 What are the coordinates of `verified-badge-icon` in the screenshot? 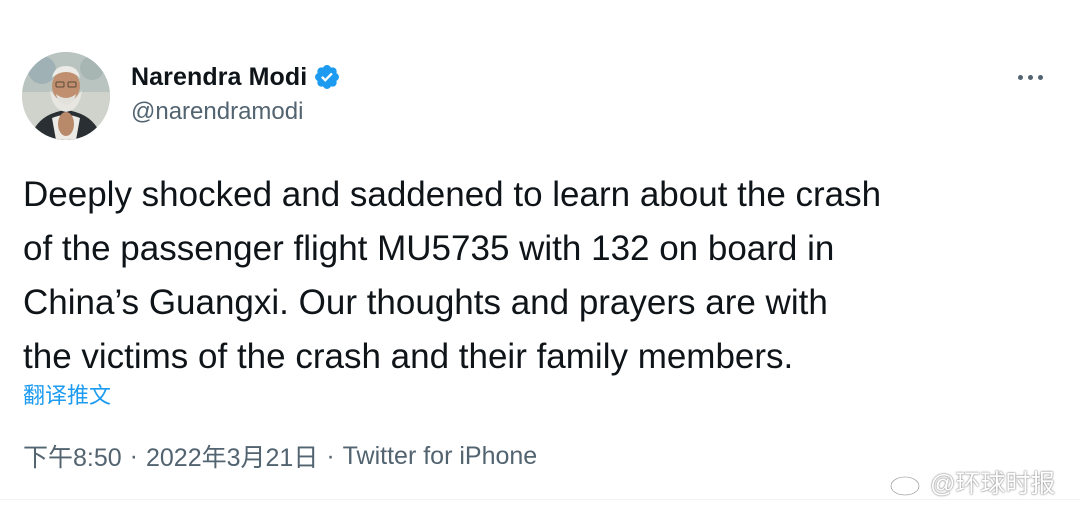 It's located at (327, 77).